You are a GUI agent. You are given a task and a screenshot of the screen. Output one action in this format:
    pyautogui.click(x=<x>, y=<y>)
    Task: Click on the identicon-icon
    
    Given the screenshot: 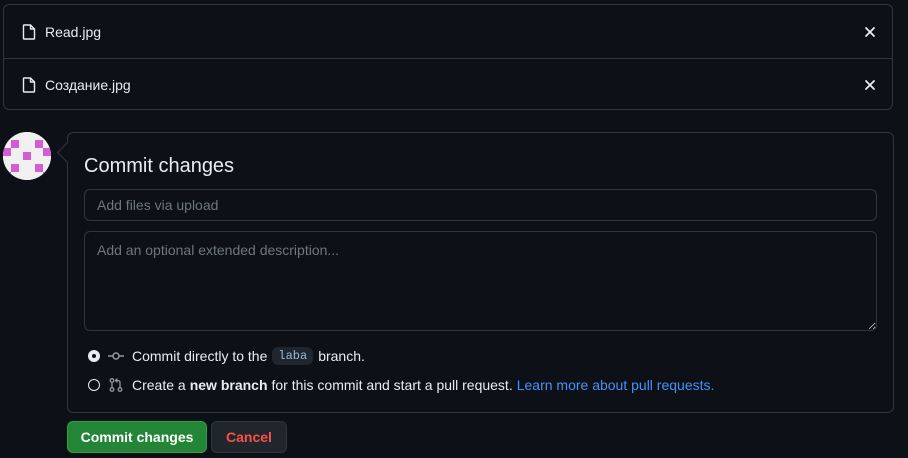 What is the action you would take?
    pyautogui.click(x=27, y=156)
    